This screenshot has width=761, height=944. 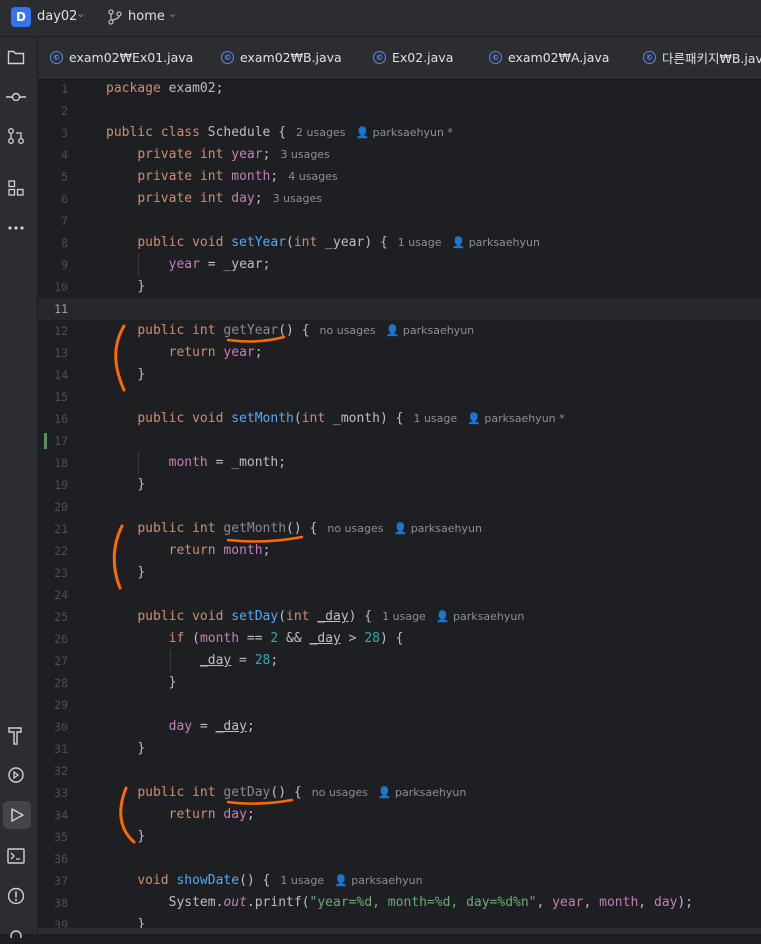 What do you see at coordinates (61, 923) in the screenshot?
I see `line-number: 39` at bounding box center [61, 923].